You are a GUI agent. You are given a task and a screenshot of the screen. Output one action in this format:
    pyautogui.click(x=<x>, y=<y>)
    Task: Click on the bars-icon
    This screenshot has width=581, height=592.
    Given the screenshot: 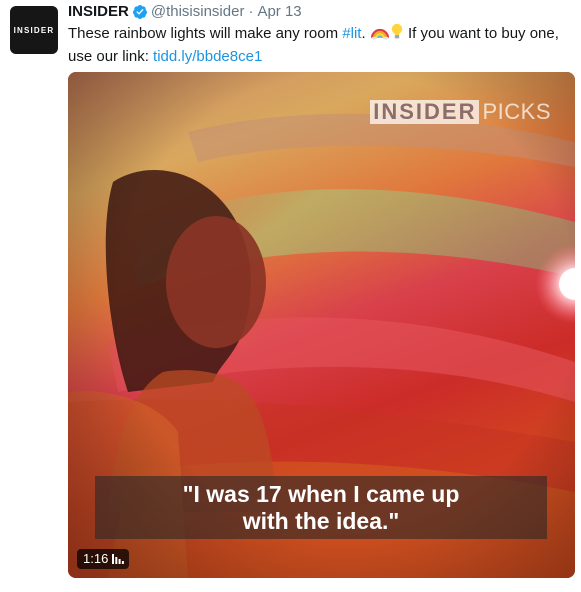 What is the action you would take?
    pyautogui.click(x=118, y=559)
    